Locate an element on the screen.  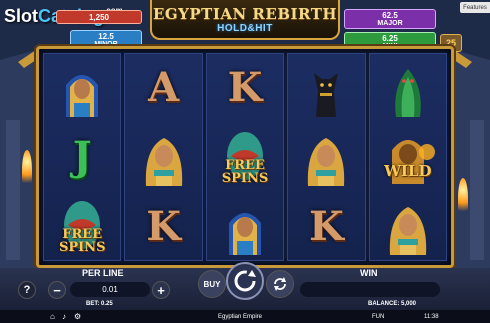
bastet-cat-symbol is located at coordinates (326, 94).